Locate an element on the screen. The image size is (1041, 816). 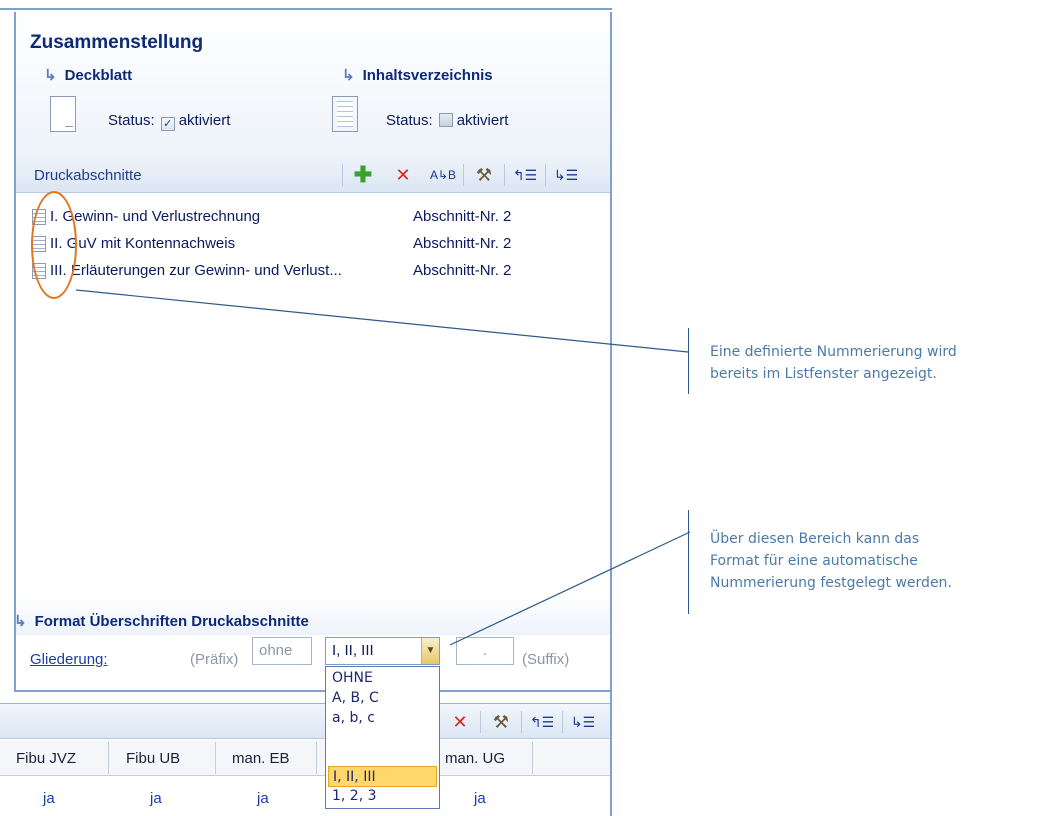
annotation-circle is located at coordinates (54, 245).